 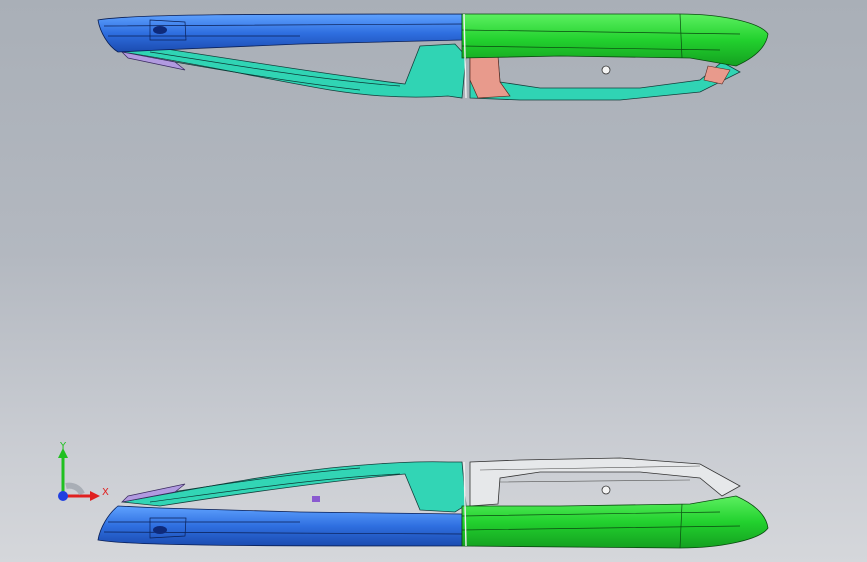 I want to click on x-axis-label: X, so click(x=105, y=492).